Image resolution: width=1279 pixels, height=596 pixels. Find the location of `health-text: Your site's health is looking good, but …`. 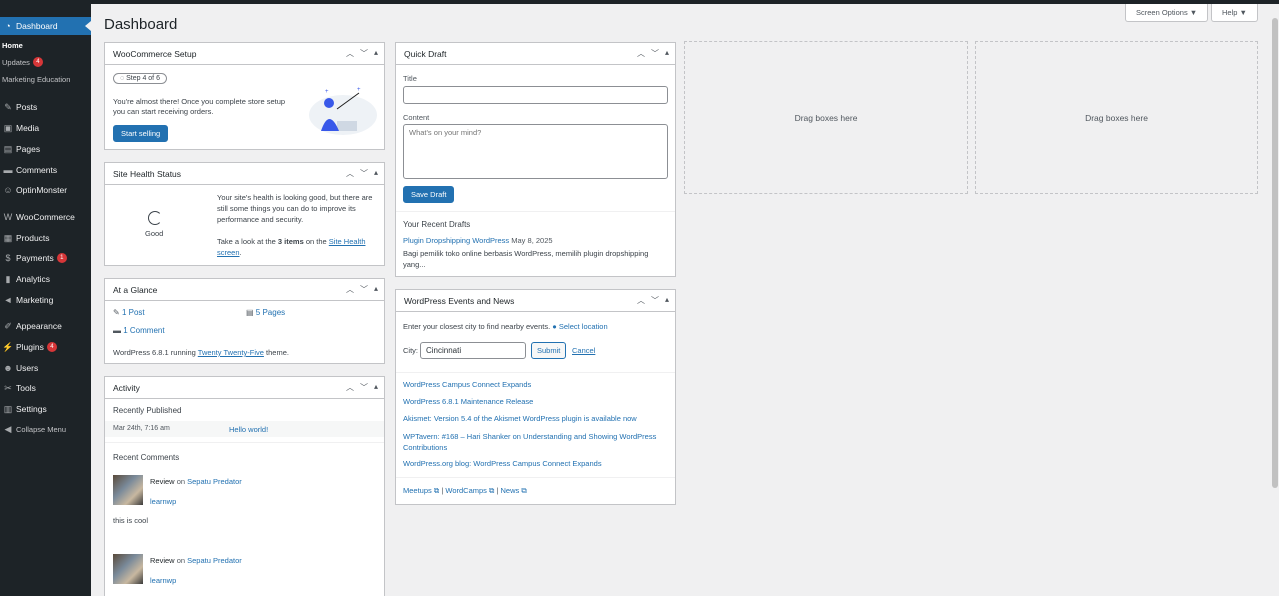

health-text: Your site's health is looking good, but … is located at coordinates (295, 208).